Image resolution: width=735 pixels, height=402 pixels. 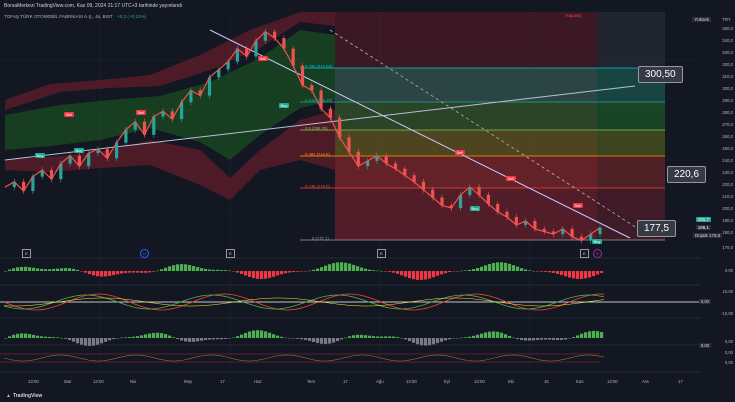 What do you see at coordinates (727, 28) in the screenshot?
I see `y-tick: 350,0` at bounding box center [727, 28].